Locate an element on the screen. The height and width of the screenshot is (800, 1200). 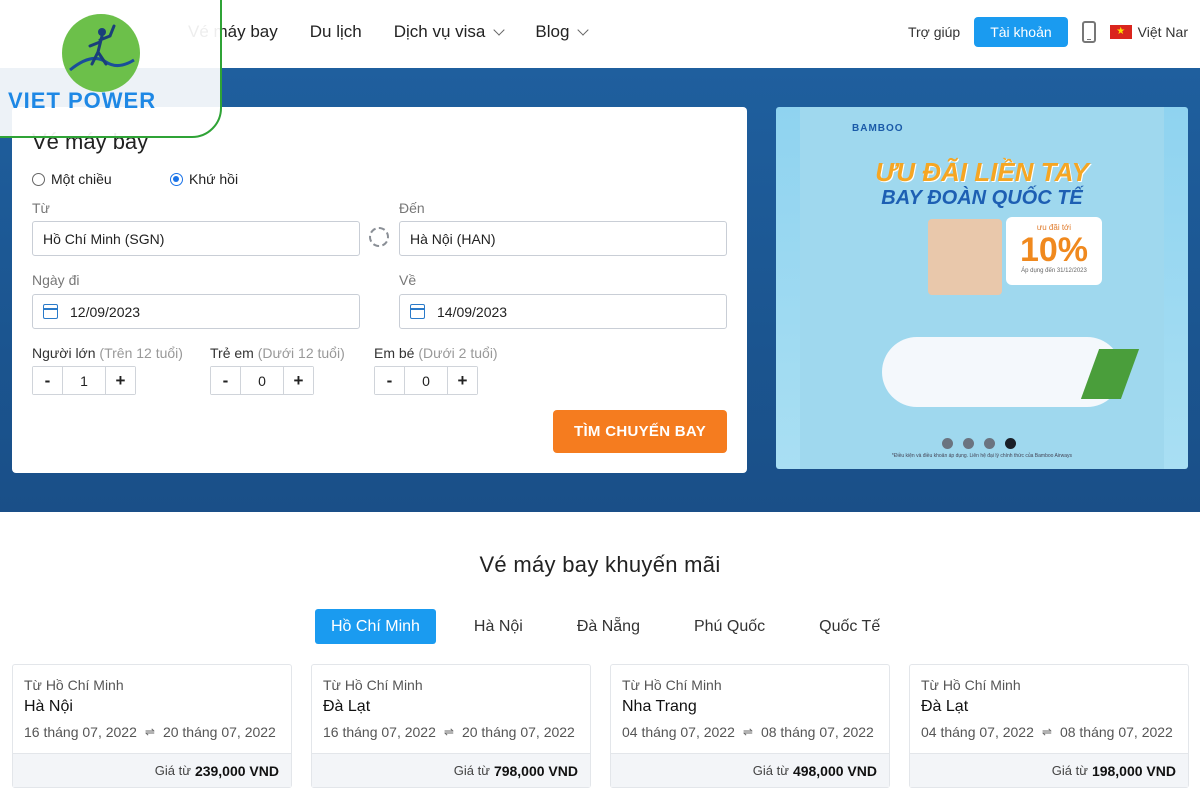
deal-destination: Đà Lạt is located at coordinates (347, 706).